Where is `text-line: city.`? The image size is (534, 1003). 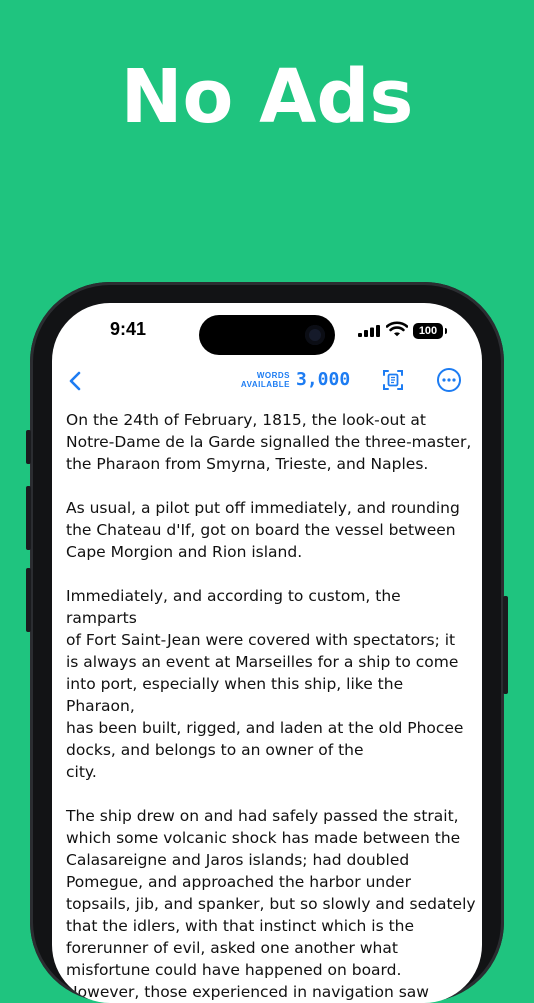 text-line: city. is located at coordinates (81, 772).